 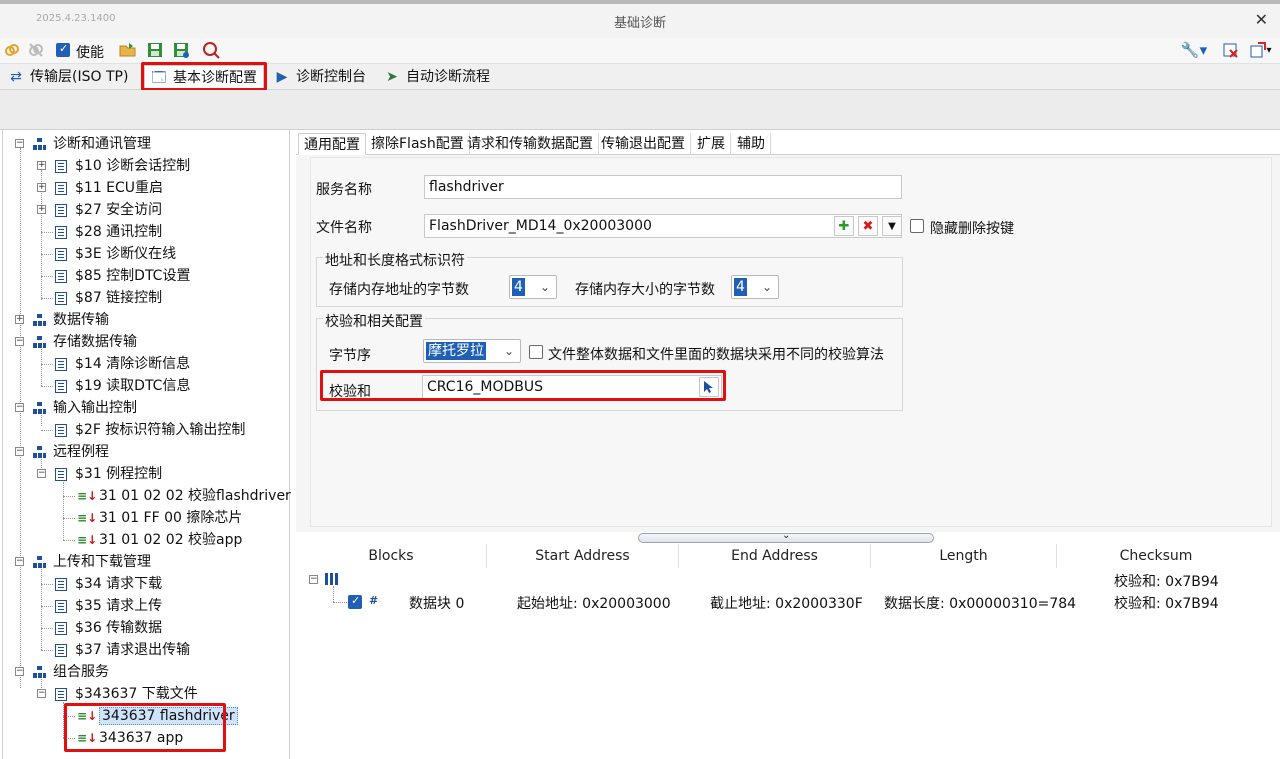 I want to click on tree-item-selected: ≡↓ 343637 flashdriver, so click(x=157, y=716).